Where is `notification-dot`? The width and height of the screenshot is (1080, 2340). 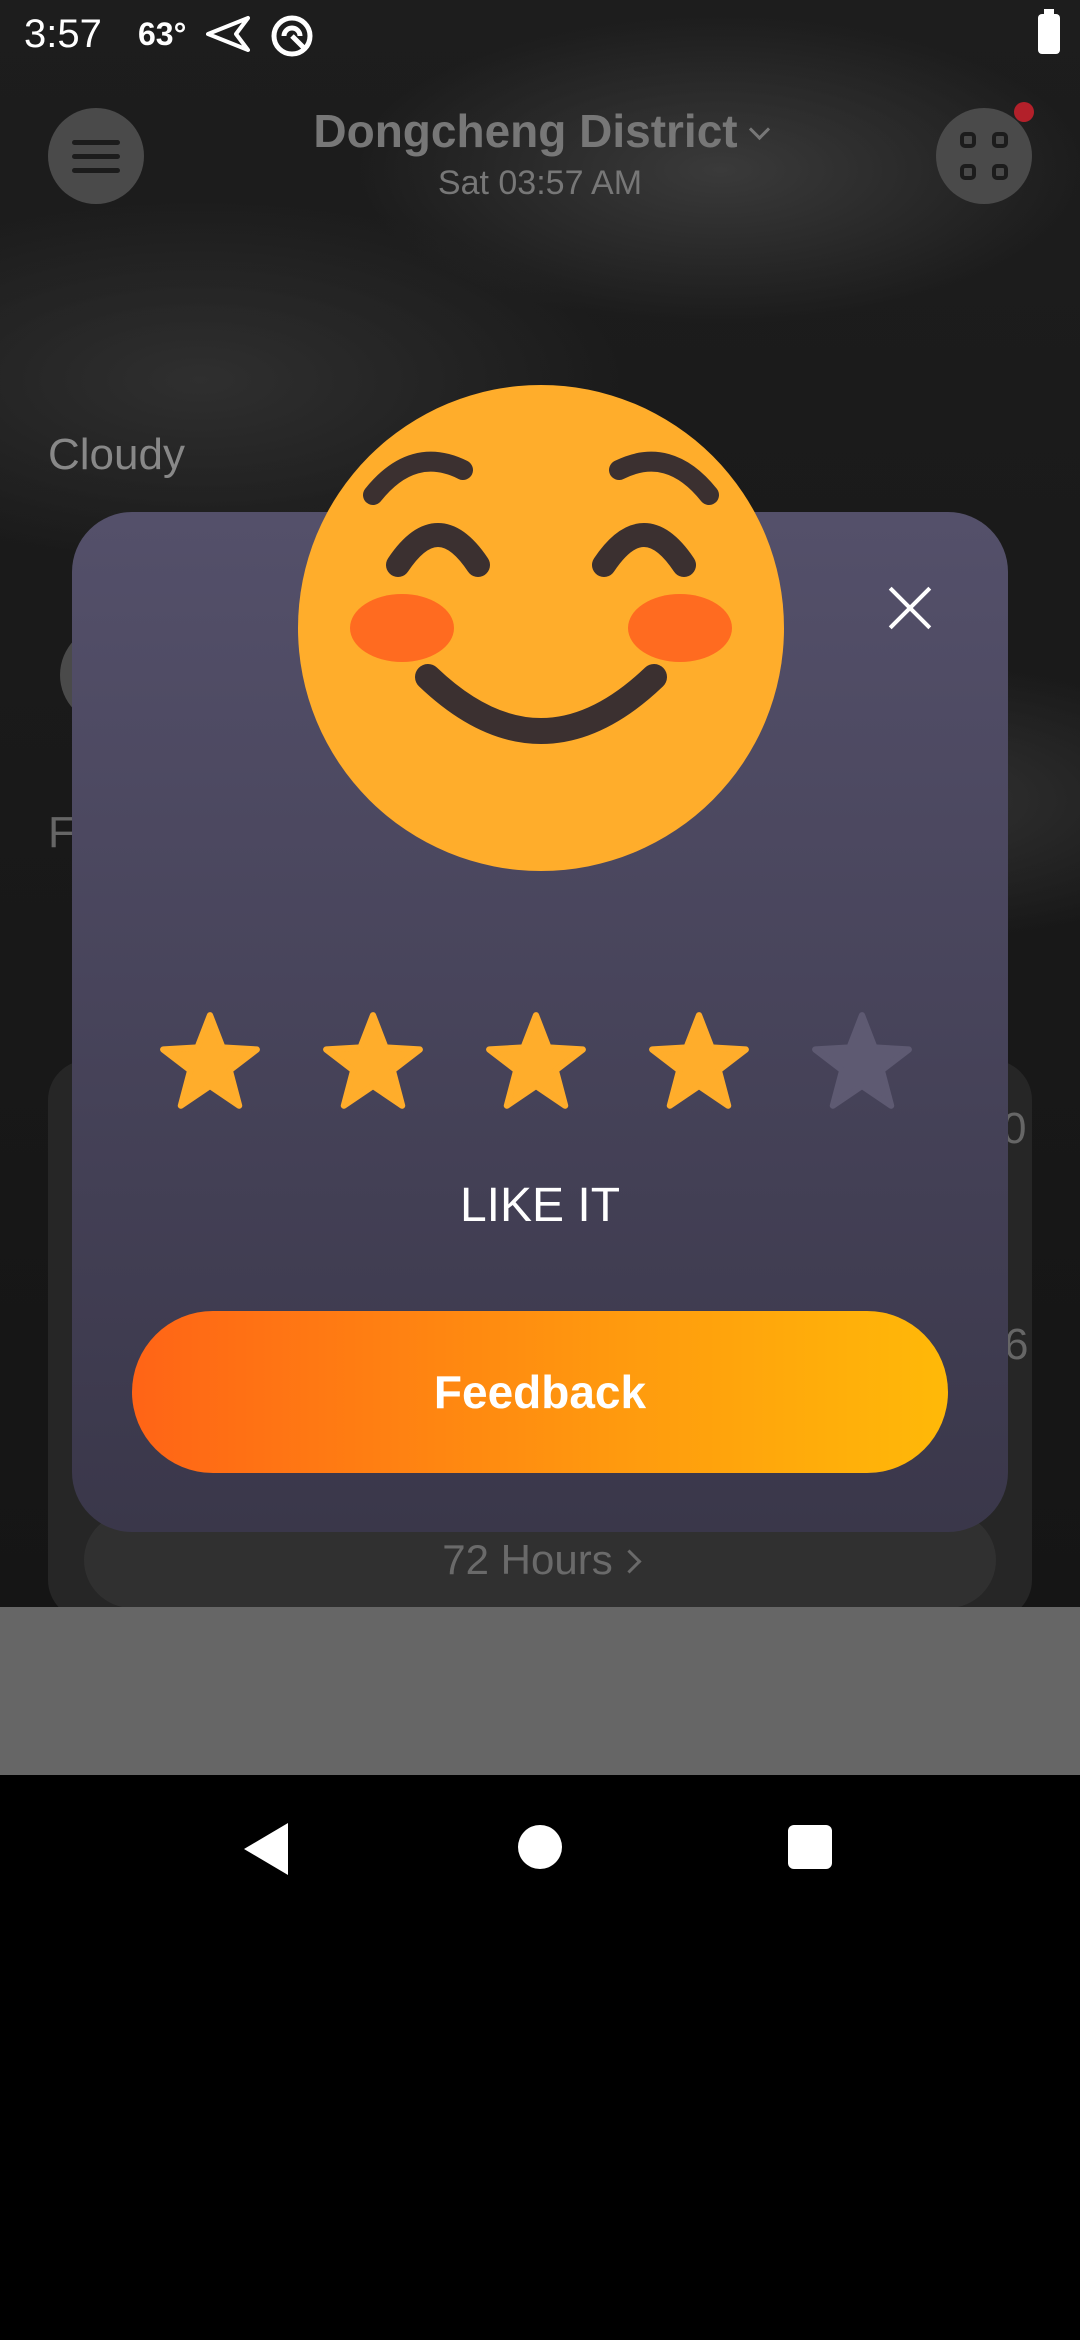
notification-dot is located at coordinates (1024, 112).